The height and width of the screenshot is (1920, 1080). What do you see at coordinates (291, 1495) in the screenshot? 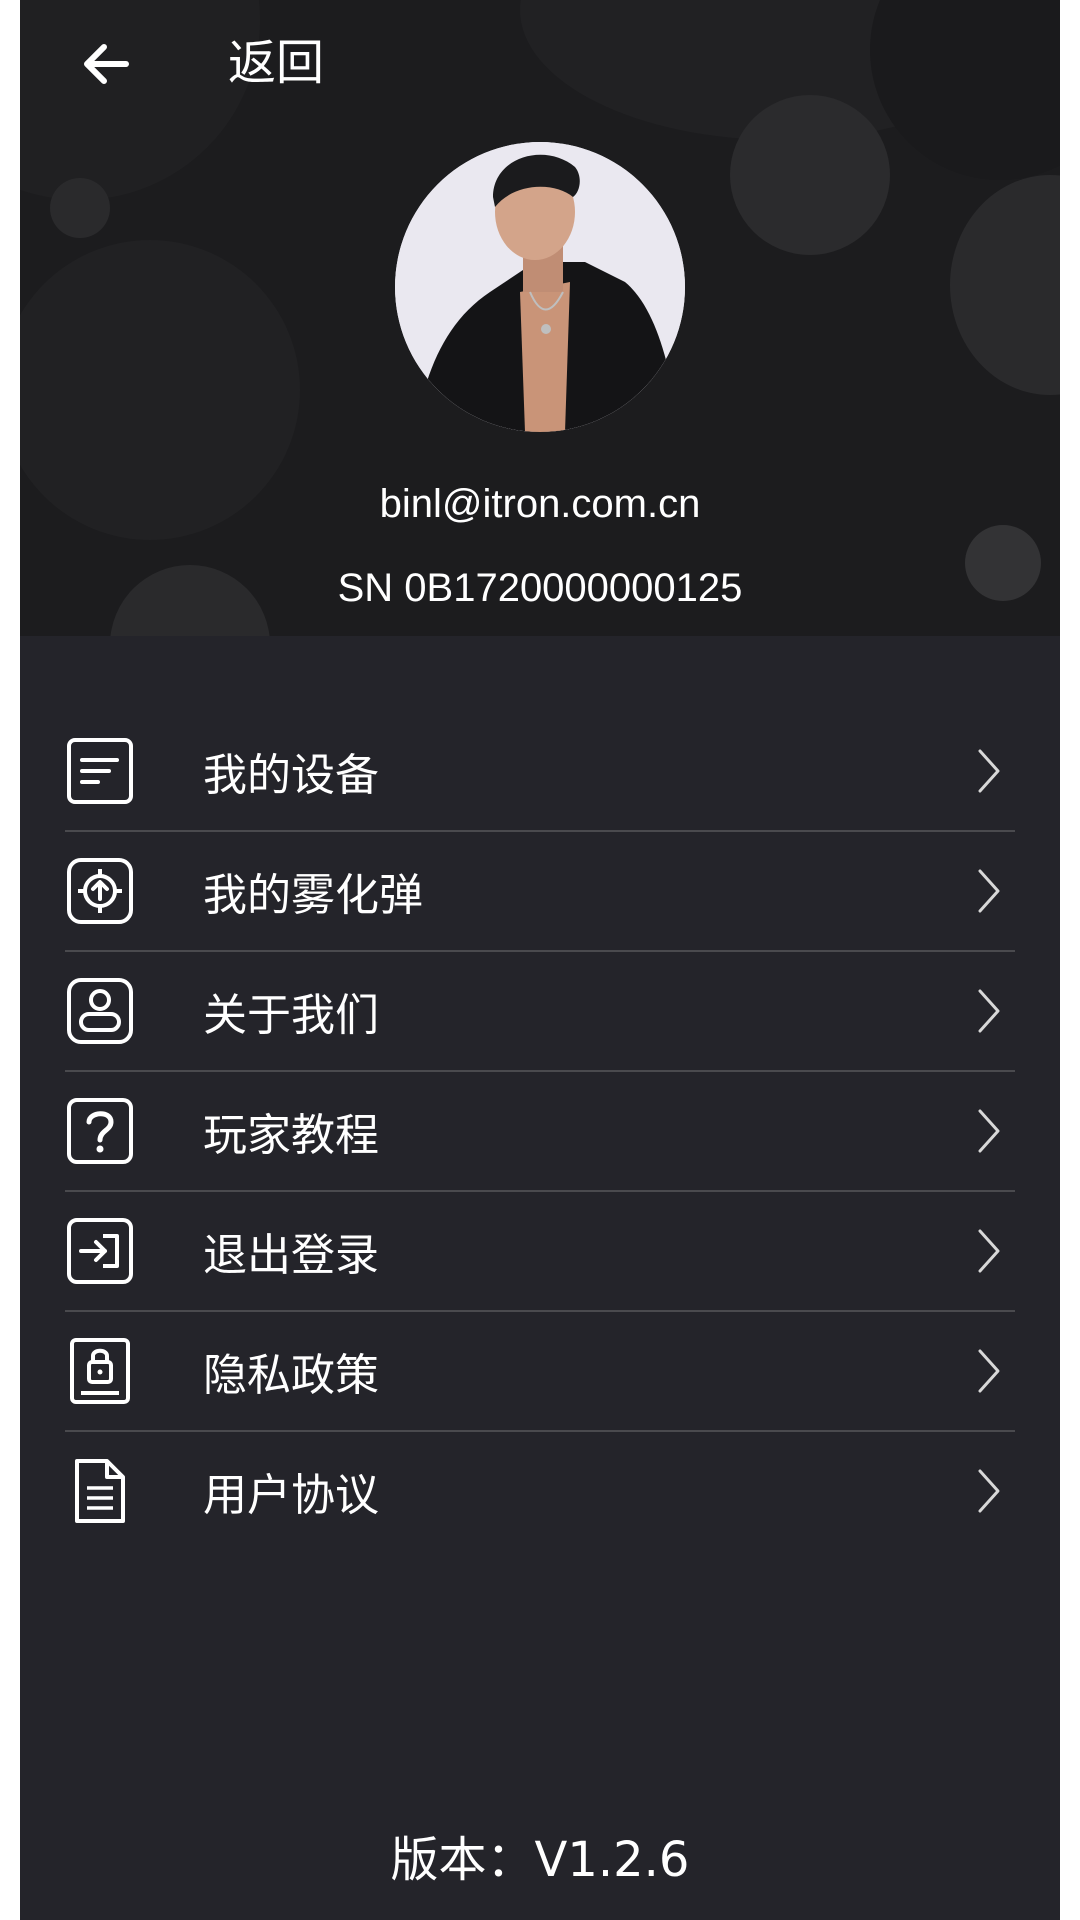
I see `menu-item-label: 用户协议` at bounding box center [291, 1495].